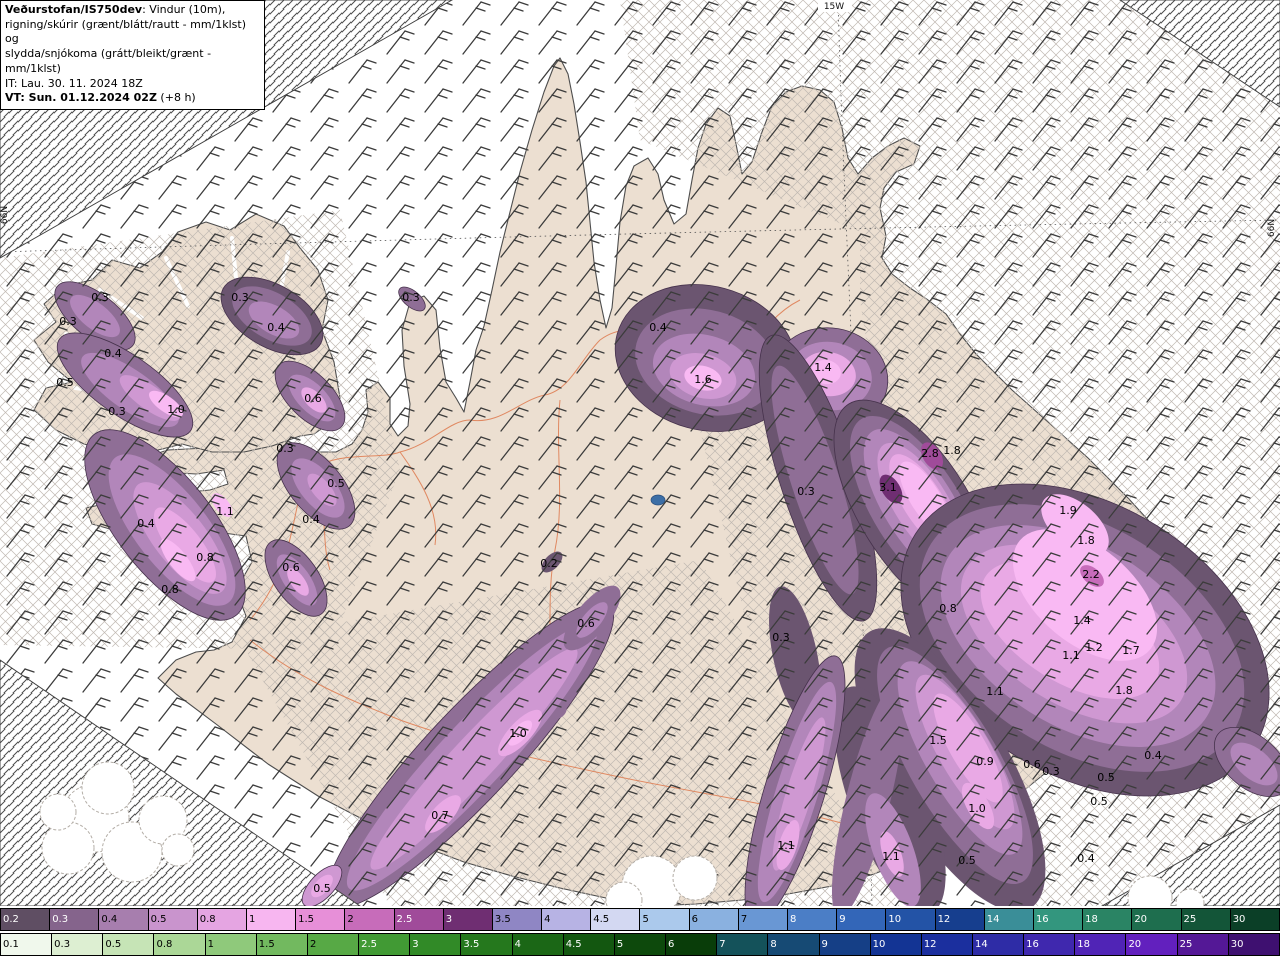 This screenshot has height=958, width=1280. What do you see at coordinates (930, 453) in the screenshot?
I see `precip-value-label: 2.8` at bounding box center [930, 453].